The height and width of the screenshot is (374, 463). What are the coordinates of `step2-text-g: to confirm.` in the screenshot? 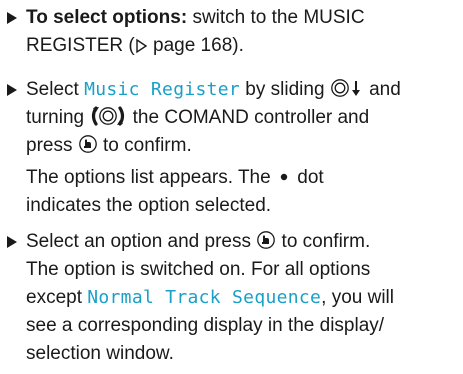 It's located at (144, 145).